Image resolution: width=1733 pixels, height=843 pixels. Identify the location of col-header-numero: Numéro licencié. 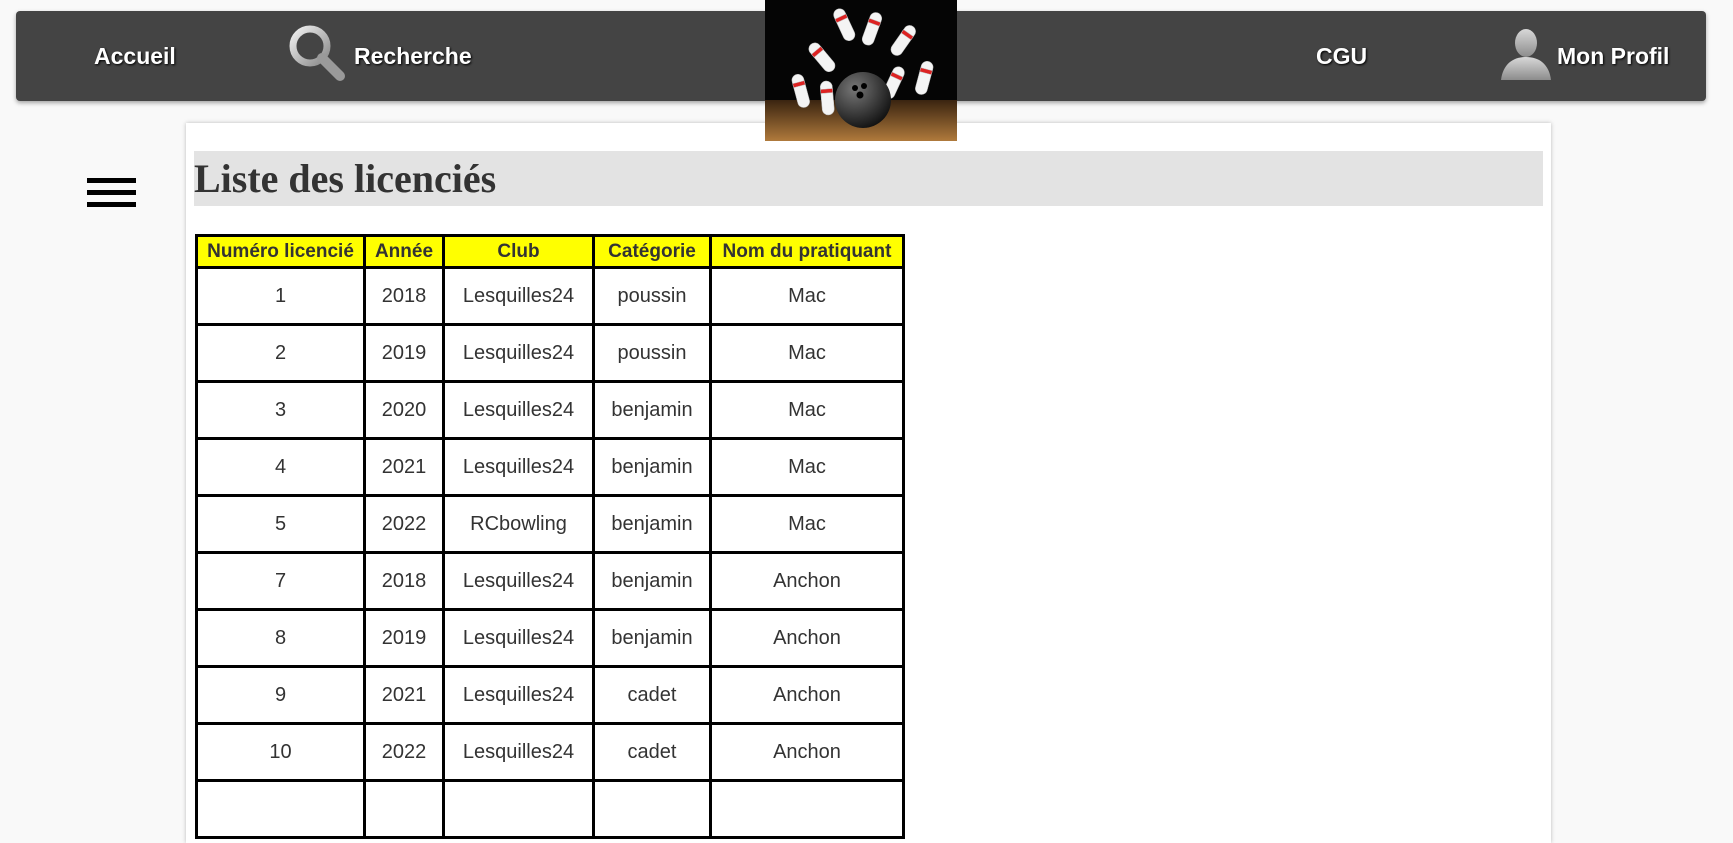
(280, 251).